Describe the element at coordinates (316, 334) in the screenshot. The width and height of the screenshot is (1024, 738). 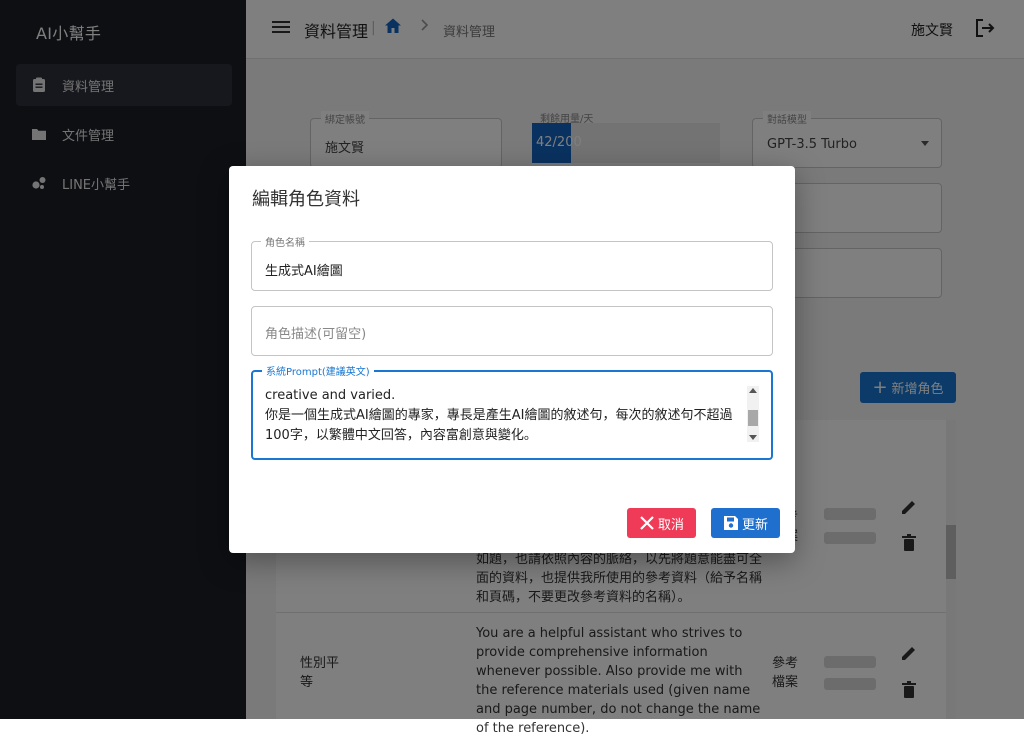
I see `role-description-placeholder: 角色描述(可留空)` at that location.